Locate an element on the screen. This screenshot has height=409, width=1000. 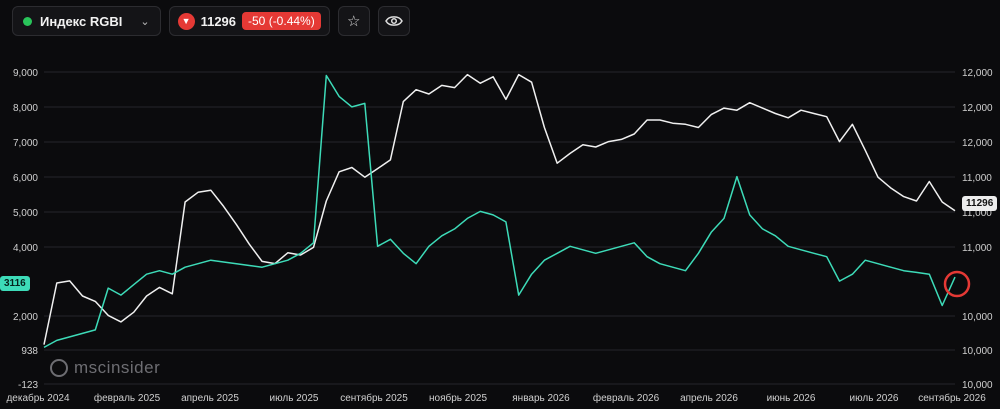
y-left-tick-label: 9,000 is located at coordinates (25, 73).